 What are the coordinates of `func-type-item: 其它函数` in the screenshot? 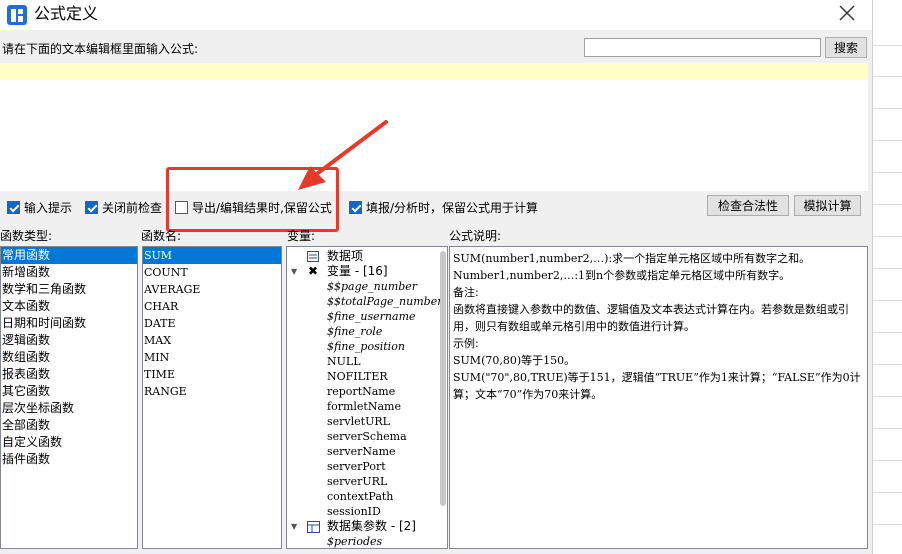 It's located at (69, 391).